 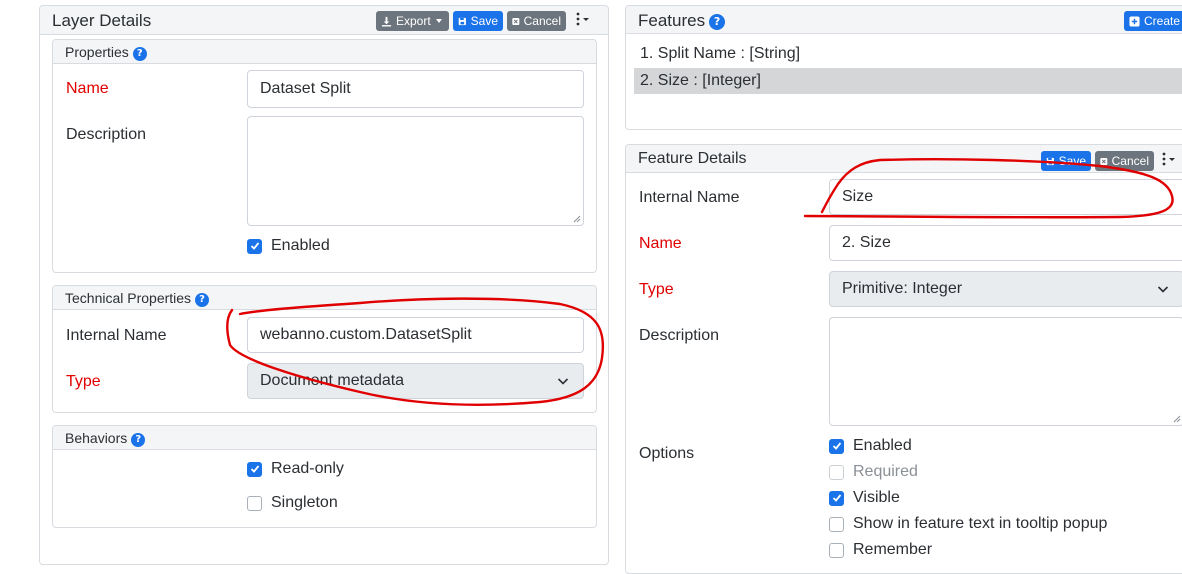 I want to click on feature-type-value: Primitive: Integer, so click(x=902, y=288).